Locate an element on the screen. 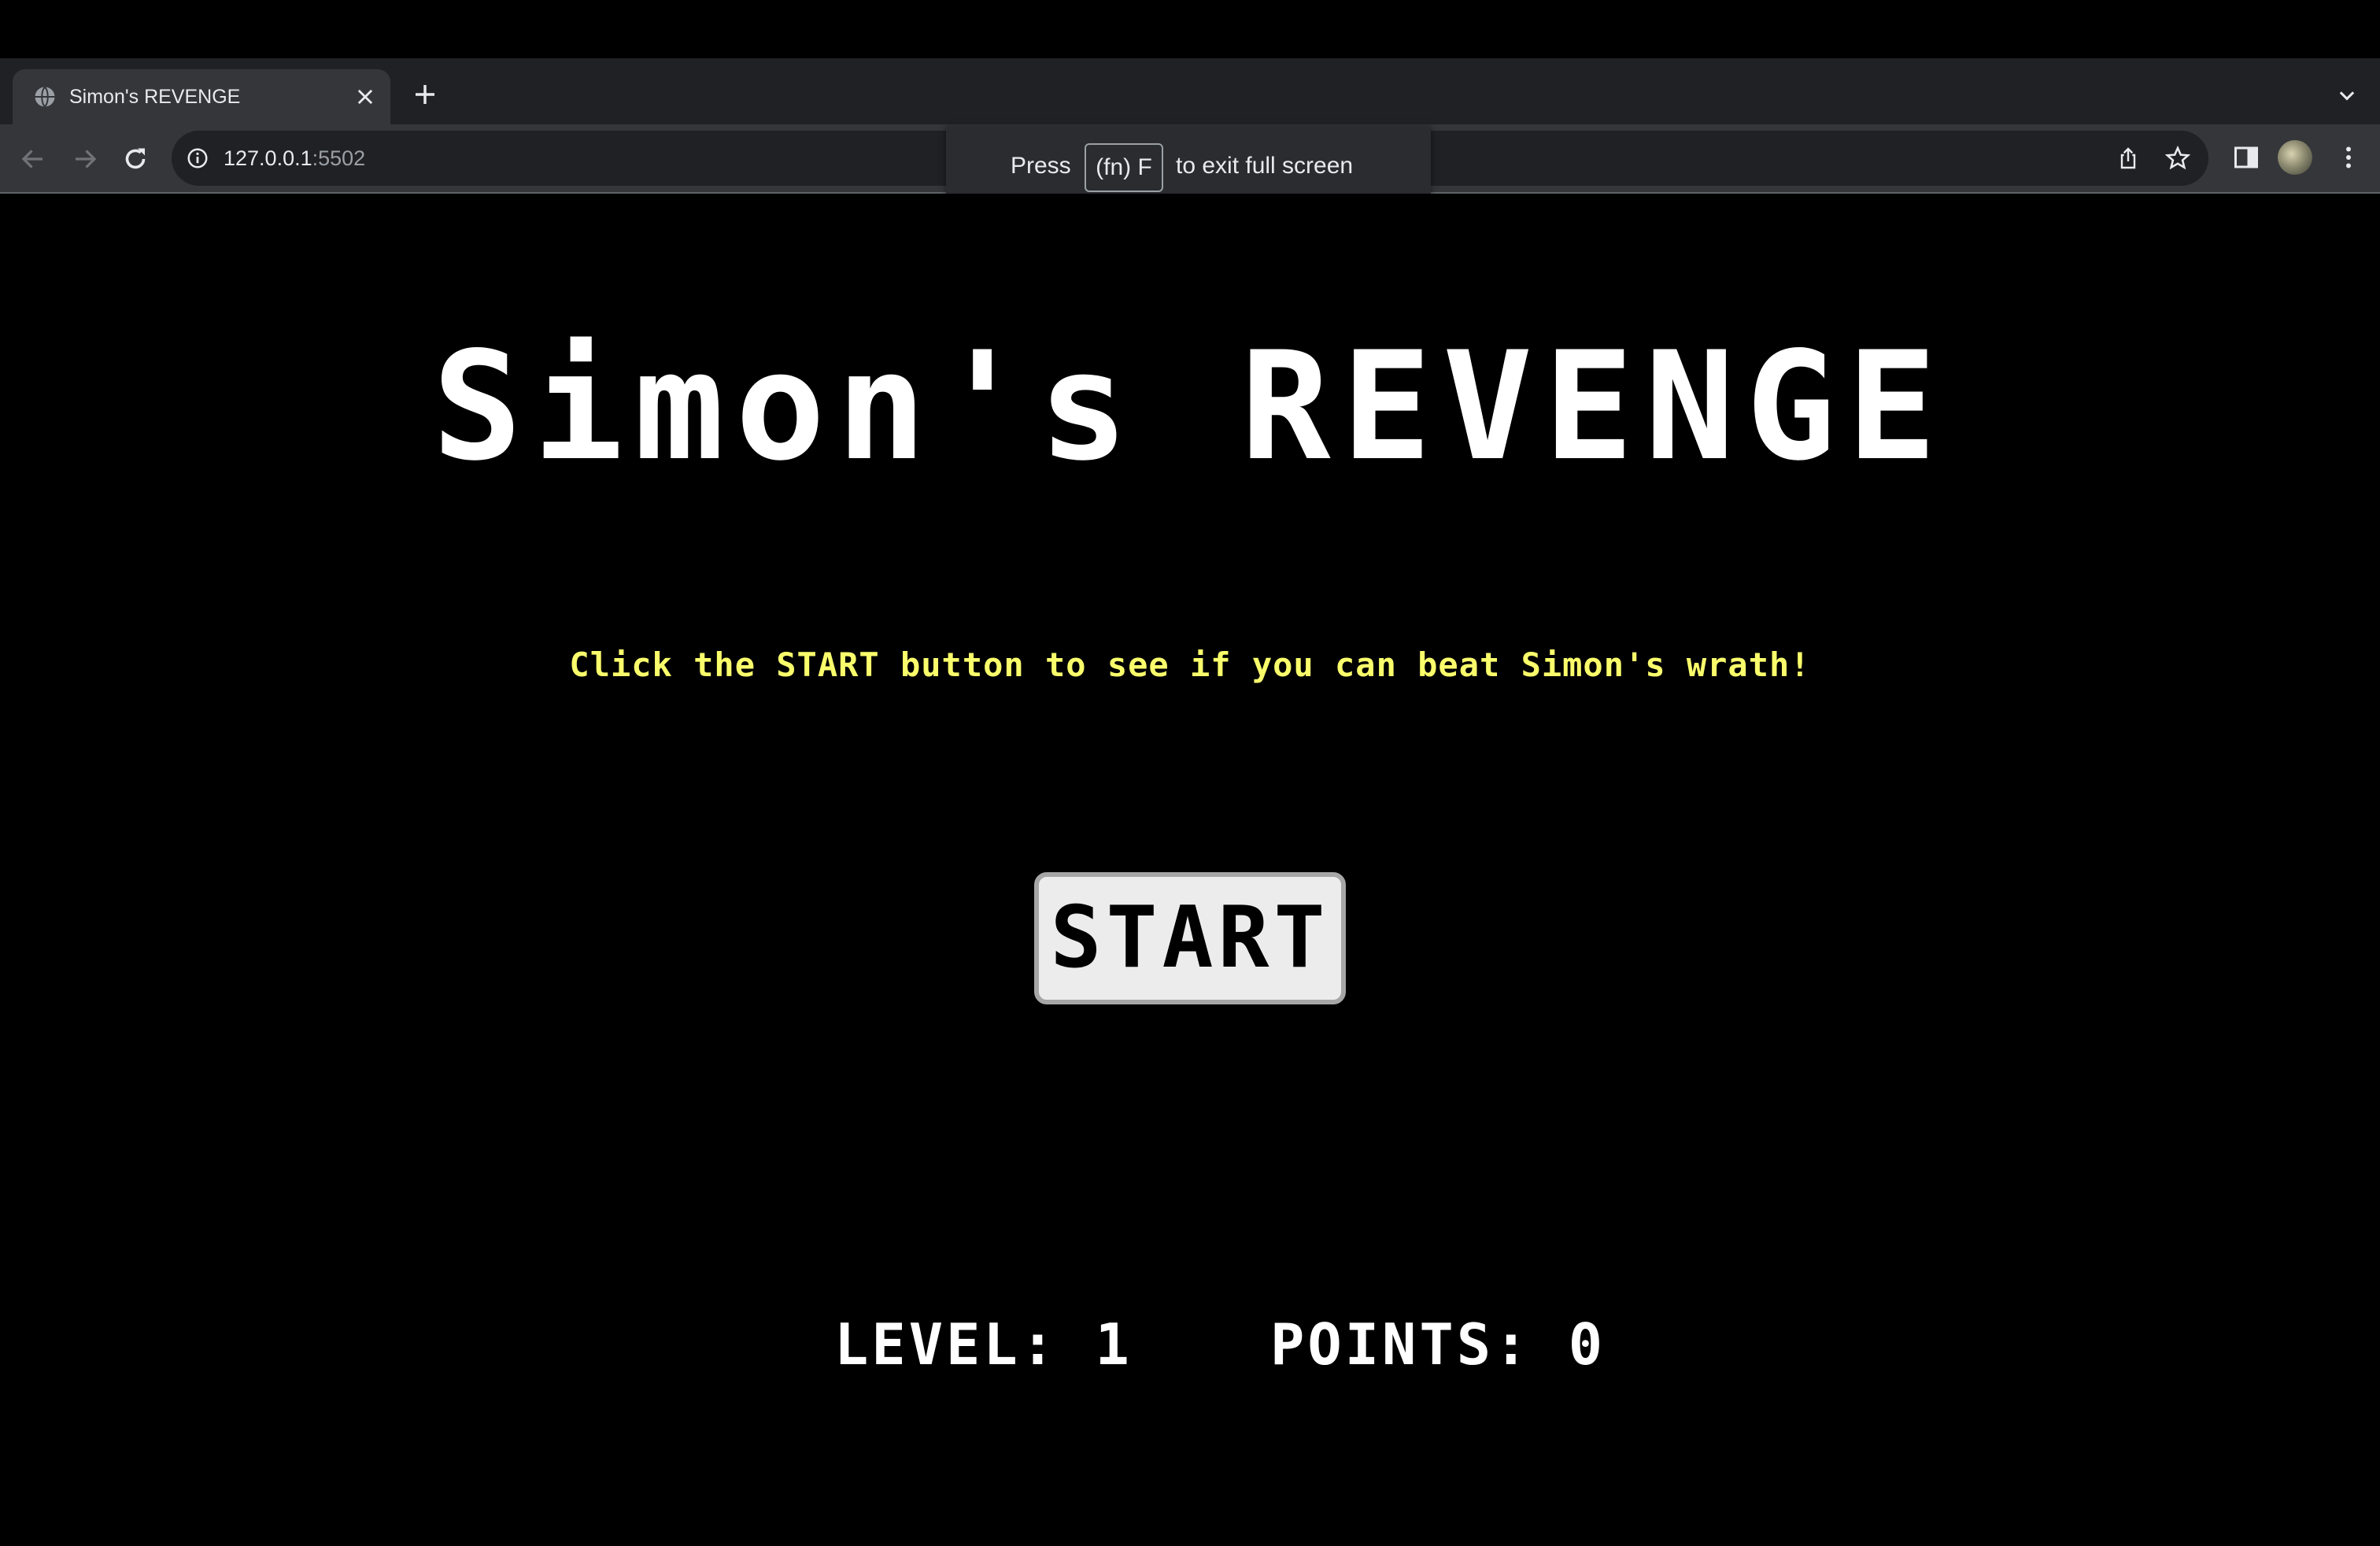 The width and height of the screenshot is (2380, 1546). reload-icon is located at coordinates (135, 159).